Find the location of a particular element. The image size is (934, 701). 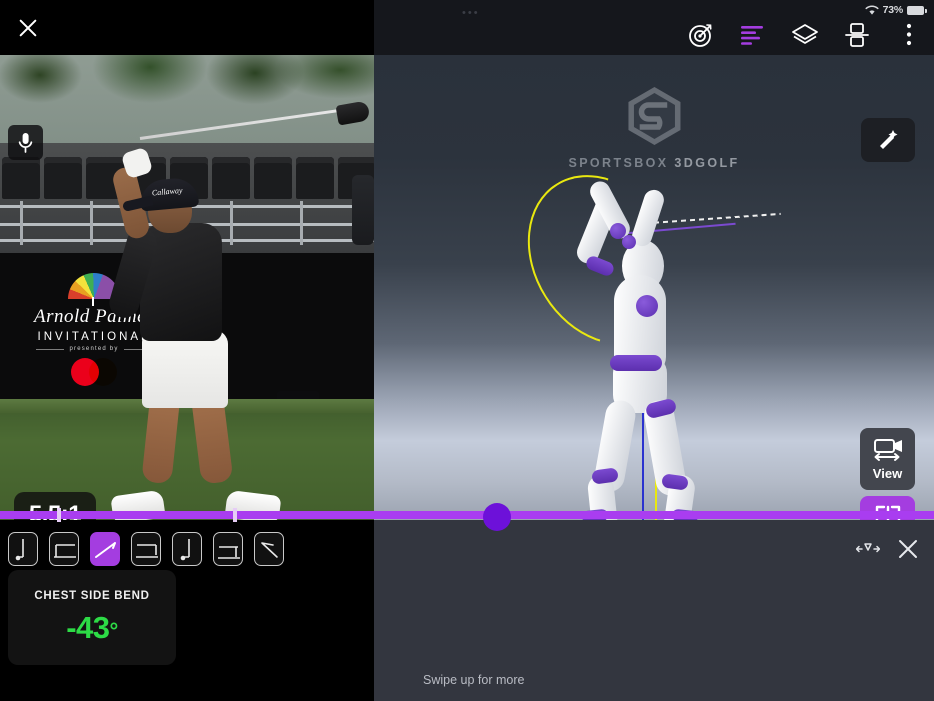

metric-number: -43 is located at coordinates (88, 627).